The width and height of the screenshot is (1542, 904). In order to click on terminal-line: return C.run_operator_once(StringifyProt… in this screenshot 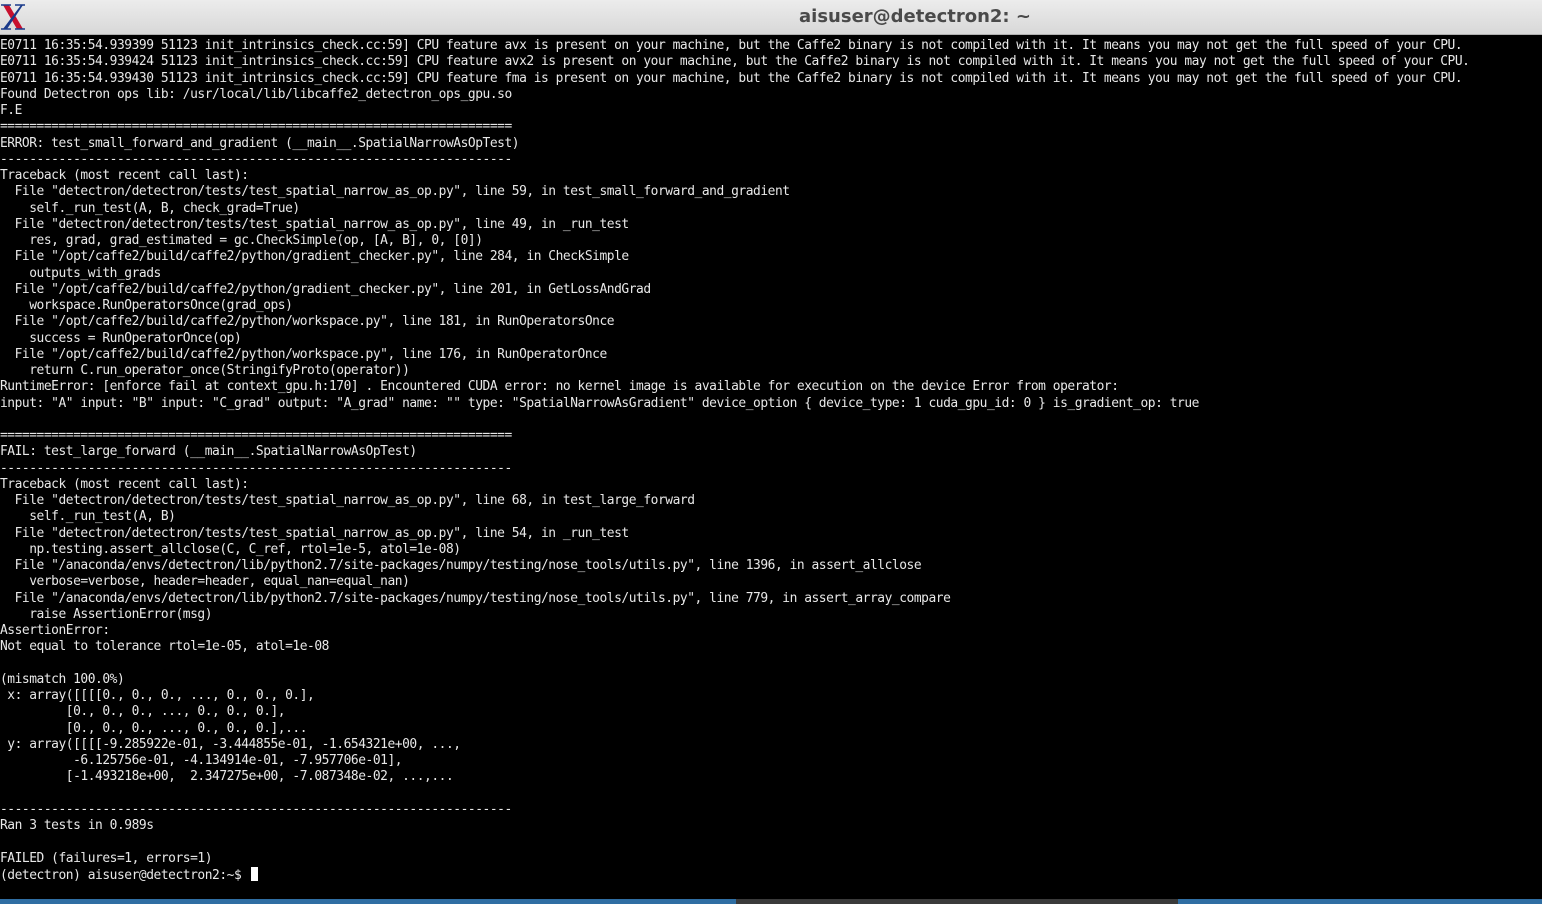, I will do `click(205, 370)`.